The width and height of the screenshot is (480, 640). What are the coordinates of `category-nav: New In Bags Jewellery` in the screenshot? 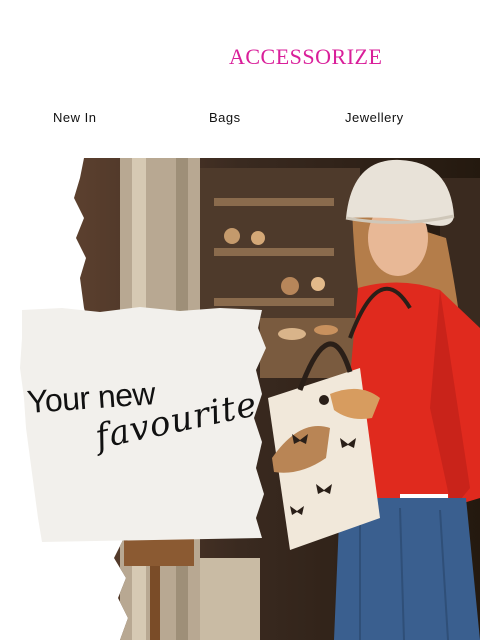 It's located at (240, 120).